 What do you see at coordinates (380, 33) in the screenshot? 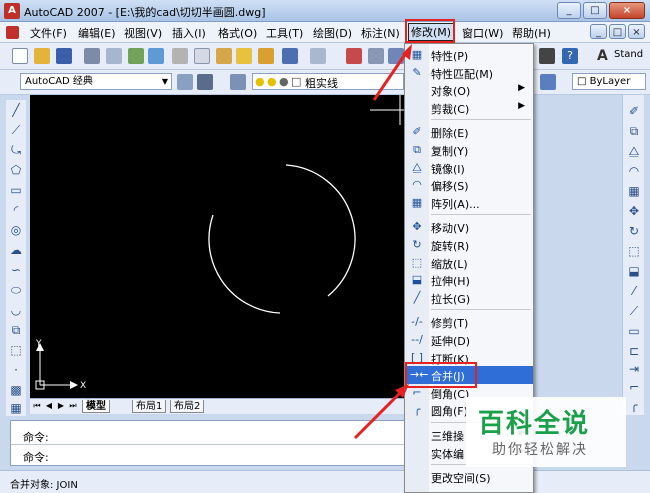
I see `menu-dimension: 标注(N)` at bounding box center [380, 33].